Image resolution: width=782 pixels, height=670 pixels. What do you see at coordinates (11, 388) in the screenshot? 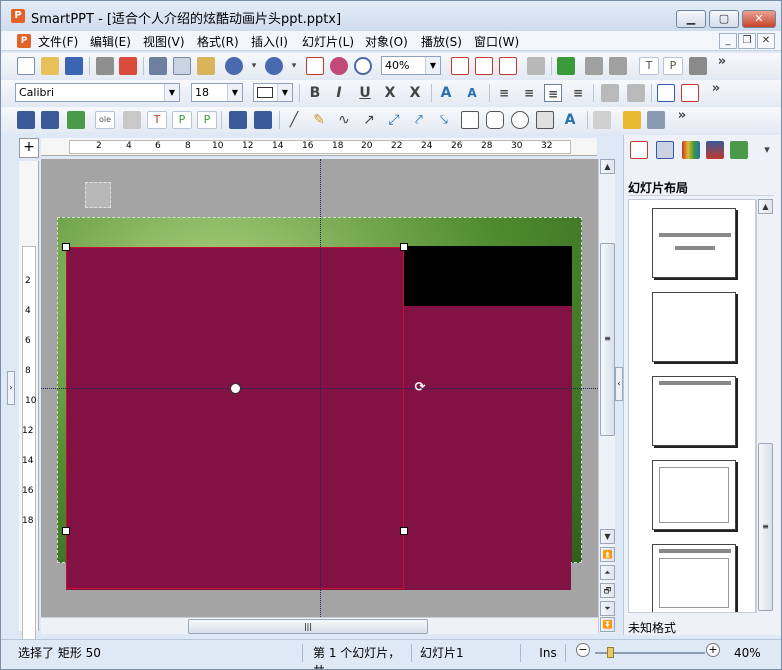
I see `left-panel-toggle: ›` at bounding box center [11, 388].